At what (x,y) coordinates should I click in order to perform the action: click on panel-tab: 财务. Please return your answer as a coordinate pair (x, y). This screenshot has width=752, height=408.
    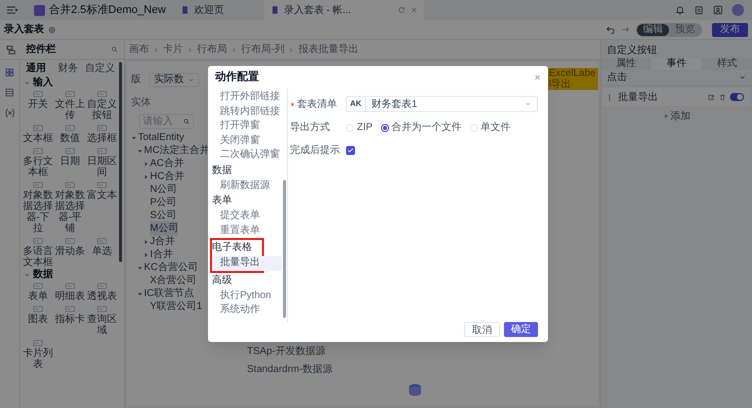
    Looking at the image, I should click on (68, 68).